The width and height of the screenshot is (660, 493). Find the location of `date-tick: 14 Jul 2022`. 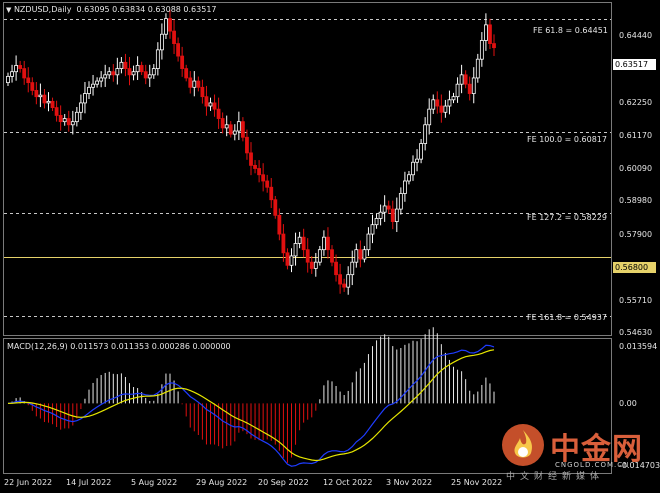

date-tick: 14 Jul 2022 is located at coordinates (89, 482).